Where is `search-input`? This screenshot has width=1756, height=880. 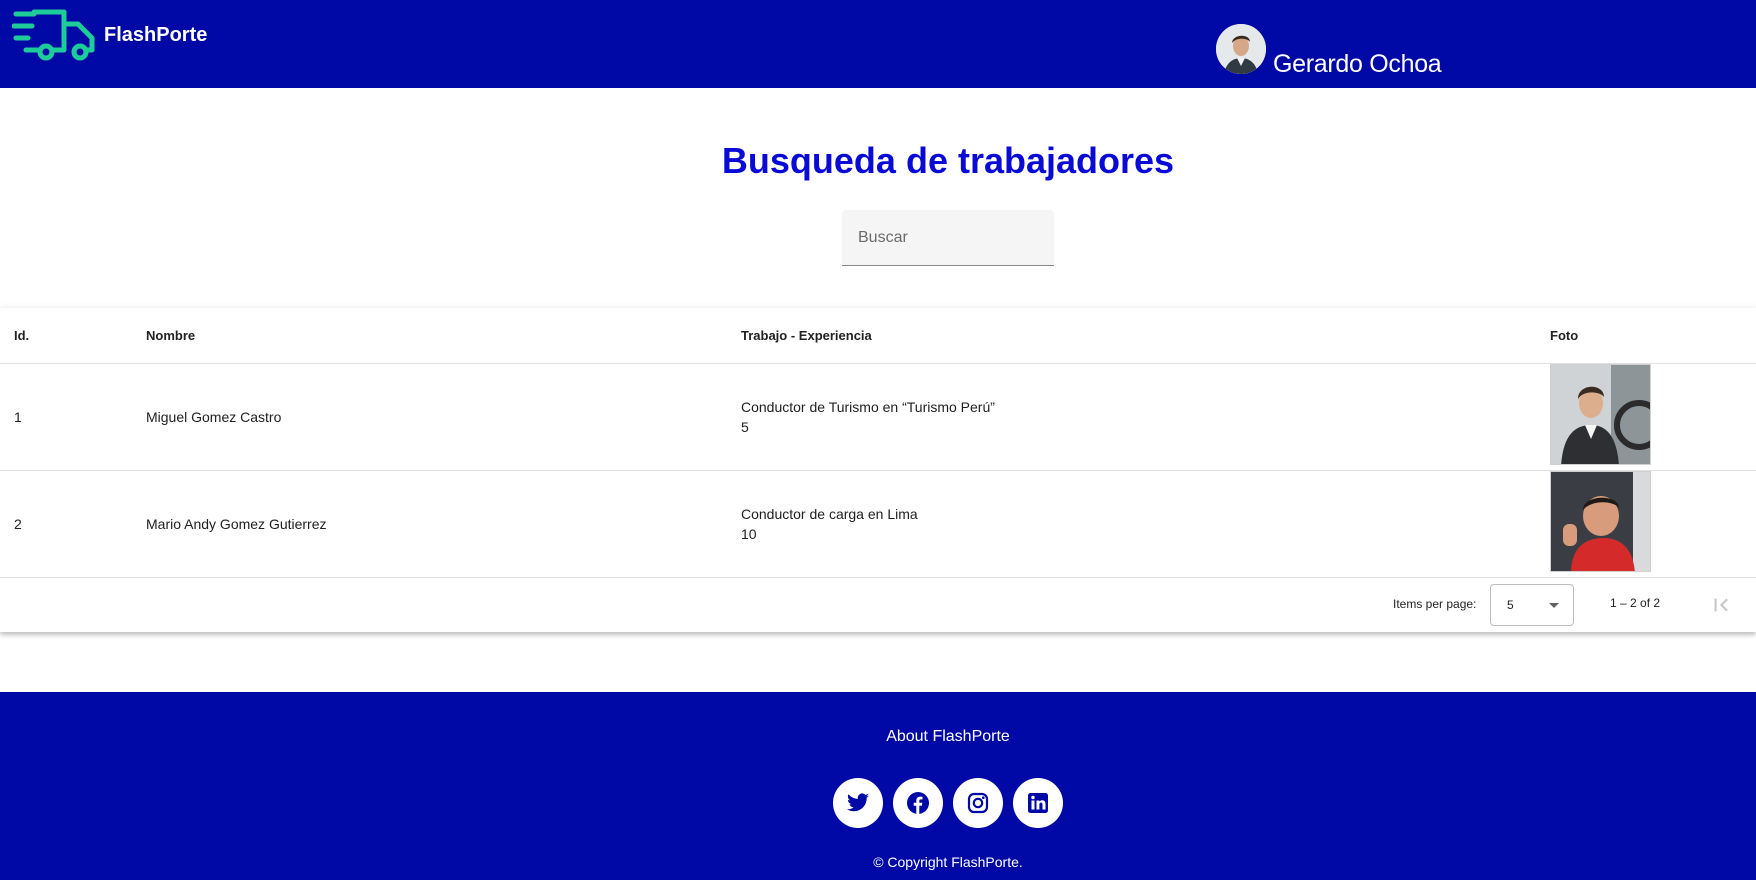 search-input is located at coordinates (948, 237).